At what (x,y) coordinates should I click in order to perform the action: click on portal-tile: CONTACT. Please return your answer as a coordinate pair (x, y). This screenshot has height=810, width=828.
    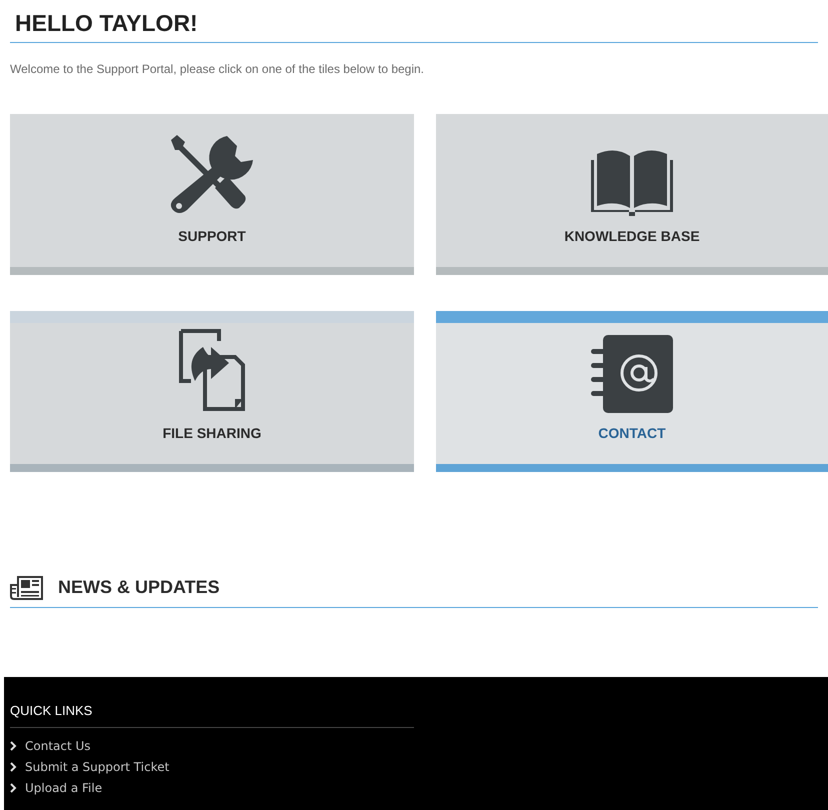
    Looking at the image, I should click on (632, 391).